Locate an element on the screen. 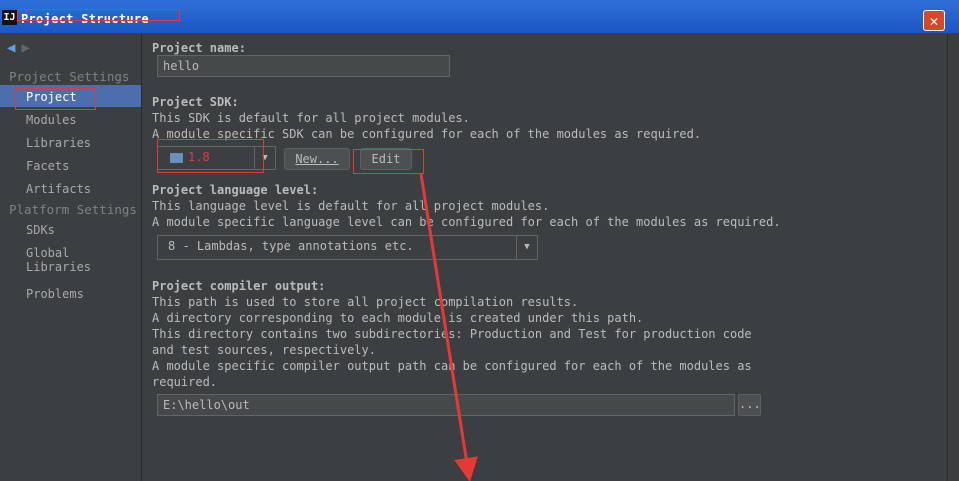  output-description-4: and test sources, respectively. is located at coordinates (264, 350).